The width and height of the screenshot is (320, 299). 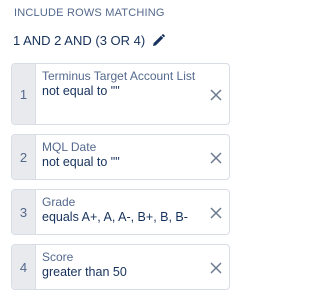 I want to click on filter-body: Grade equals A+, A, A-, B+, B, B-, so click(x=132, y=212).